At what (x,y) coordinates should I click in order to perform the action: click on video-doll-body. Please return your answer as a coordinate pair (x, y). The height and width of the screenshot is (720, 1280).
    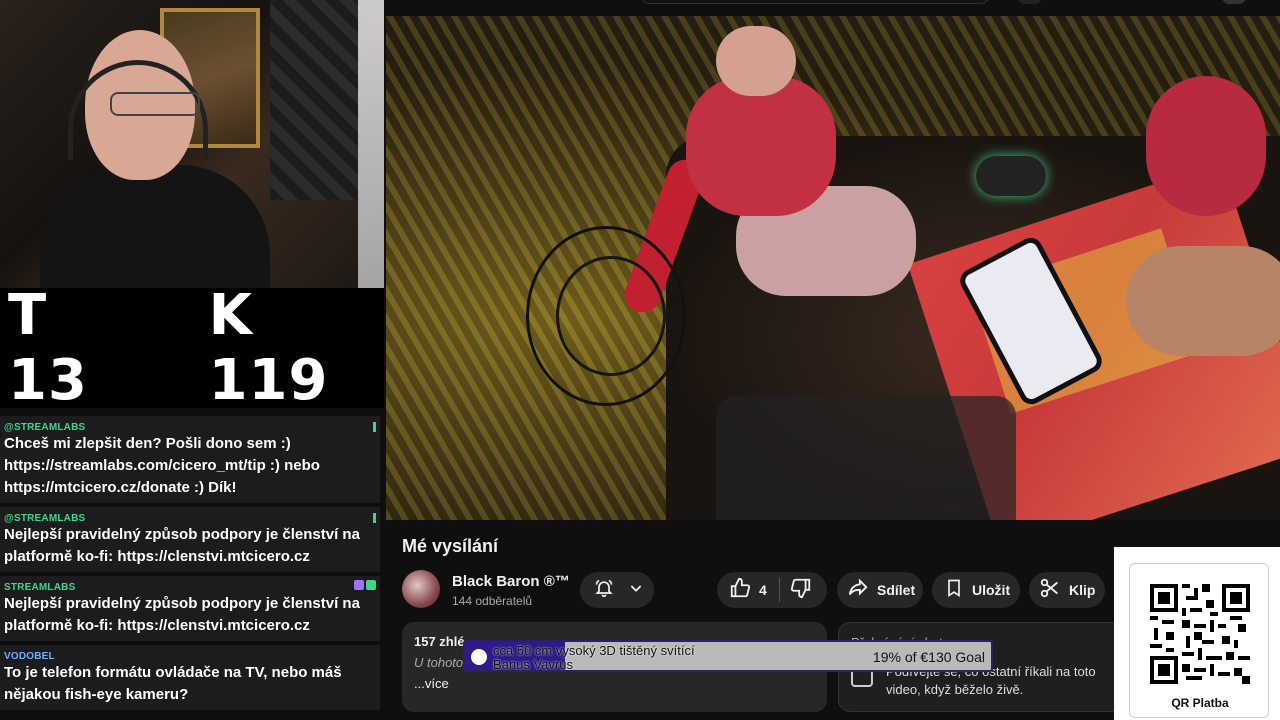
    Looking at the image, I should click on (761, 146).